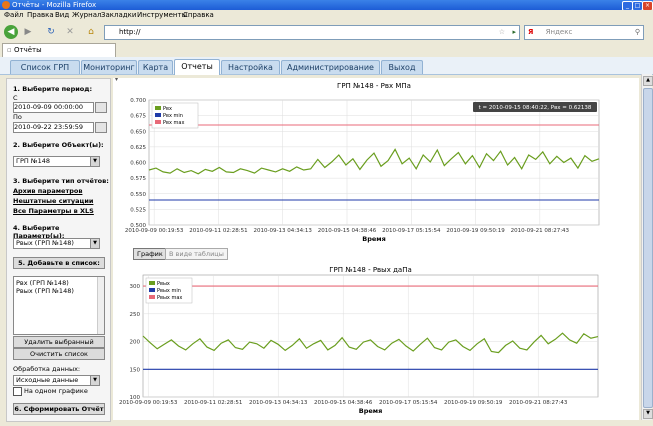  I want to click on clear-list-button: Очистить список, so click(59, 354).